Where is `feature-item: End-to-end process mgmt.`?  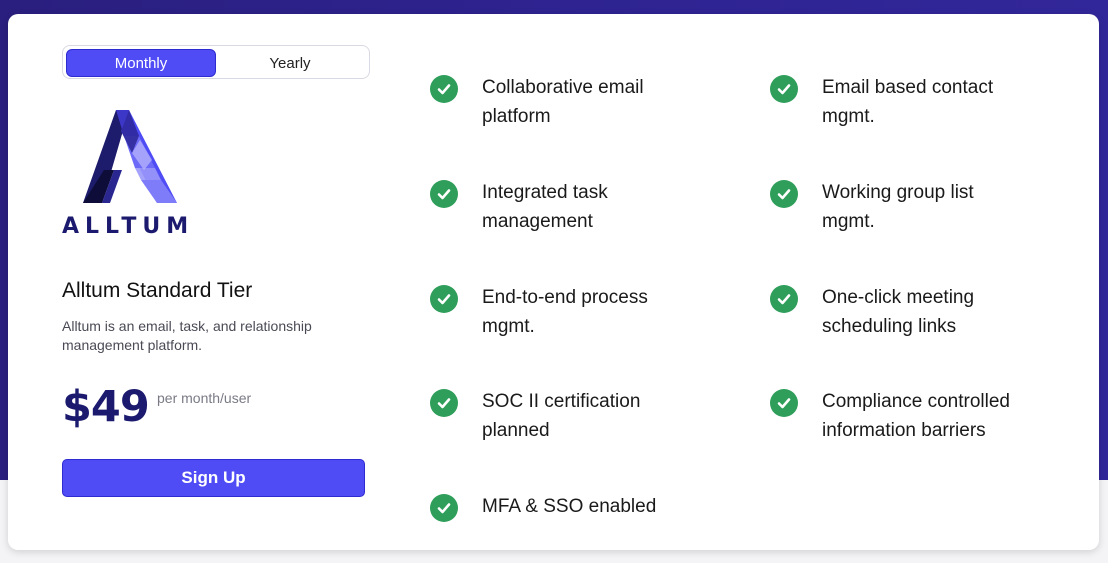 feature-item: End-to-end process mgmt. is located at coordinates (556, 312).